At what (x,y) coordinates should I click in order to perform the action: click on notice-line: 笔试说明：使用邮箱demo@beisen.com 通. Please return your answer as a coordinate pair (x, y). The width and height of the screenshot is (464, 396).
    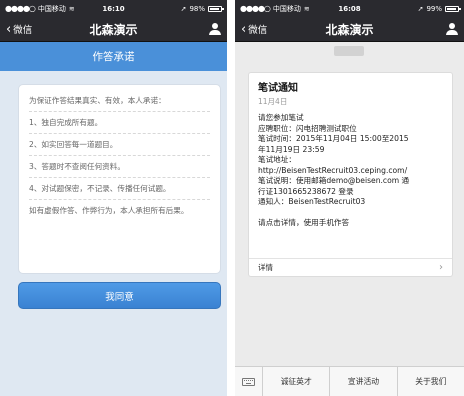
    Looking at the image, I should click on (334, 180).